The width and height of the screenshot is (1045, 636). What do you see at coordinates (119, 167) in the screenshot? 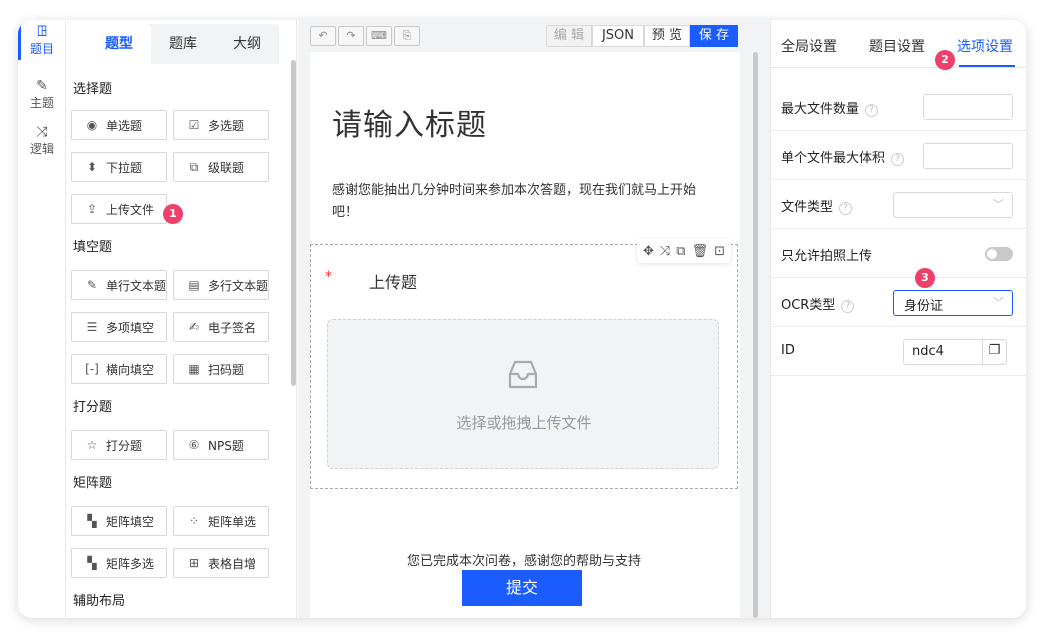
I see `dropdown-question-button: ⬍ 下拉题` at bounding box center [119, 167].